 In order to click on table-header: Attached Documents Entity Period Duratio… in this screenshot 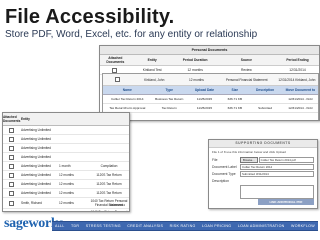, I will do `click(209, 60)`.